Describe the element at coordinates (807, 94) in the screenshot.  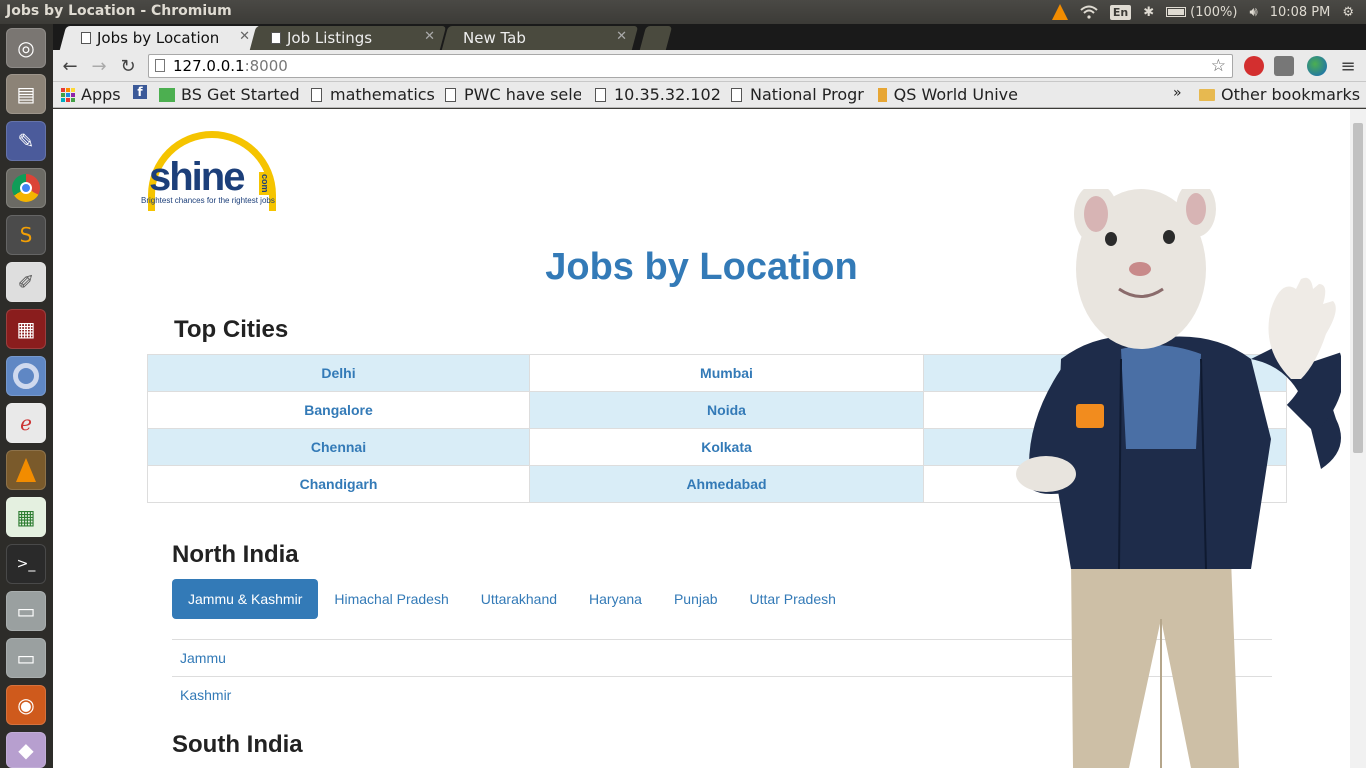
I see `bookmark-label: National Progr` at that location.